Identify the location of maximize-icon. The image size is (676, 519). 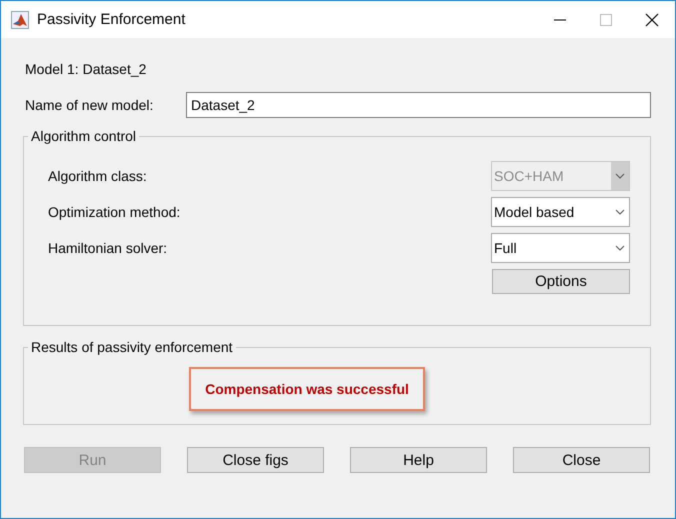
(606, 20).